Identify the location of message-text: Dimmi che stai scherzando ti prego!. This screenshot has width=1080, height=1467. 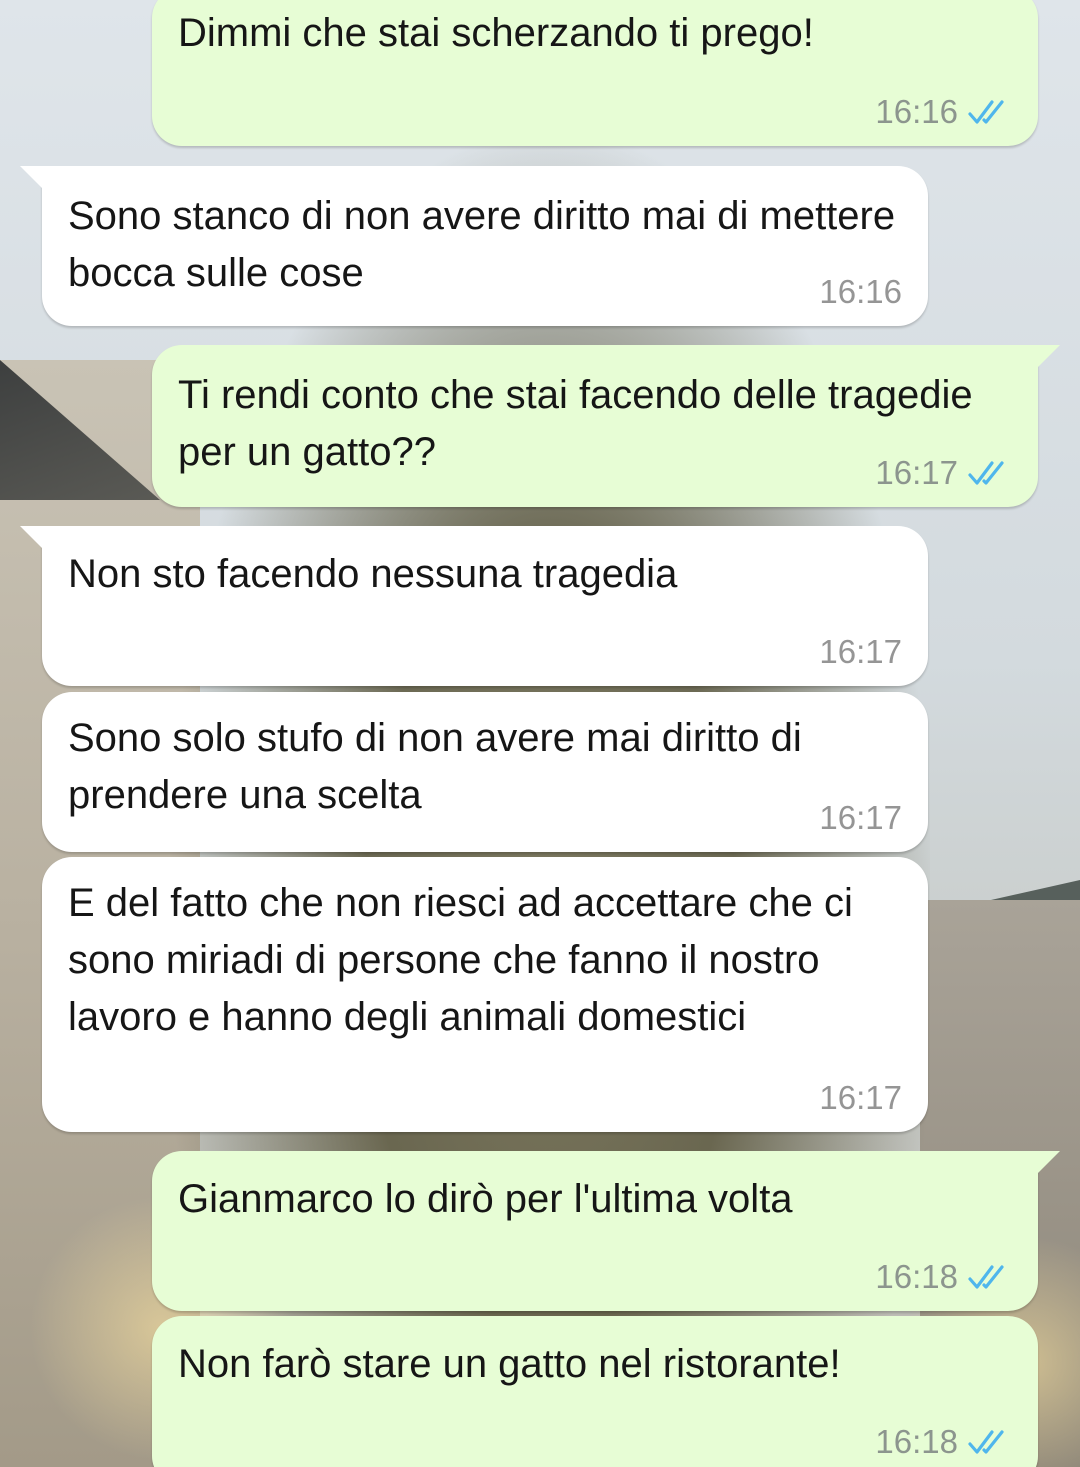
(496, 33).